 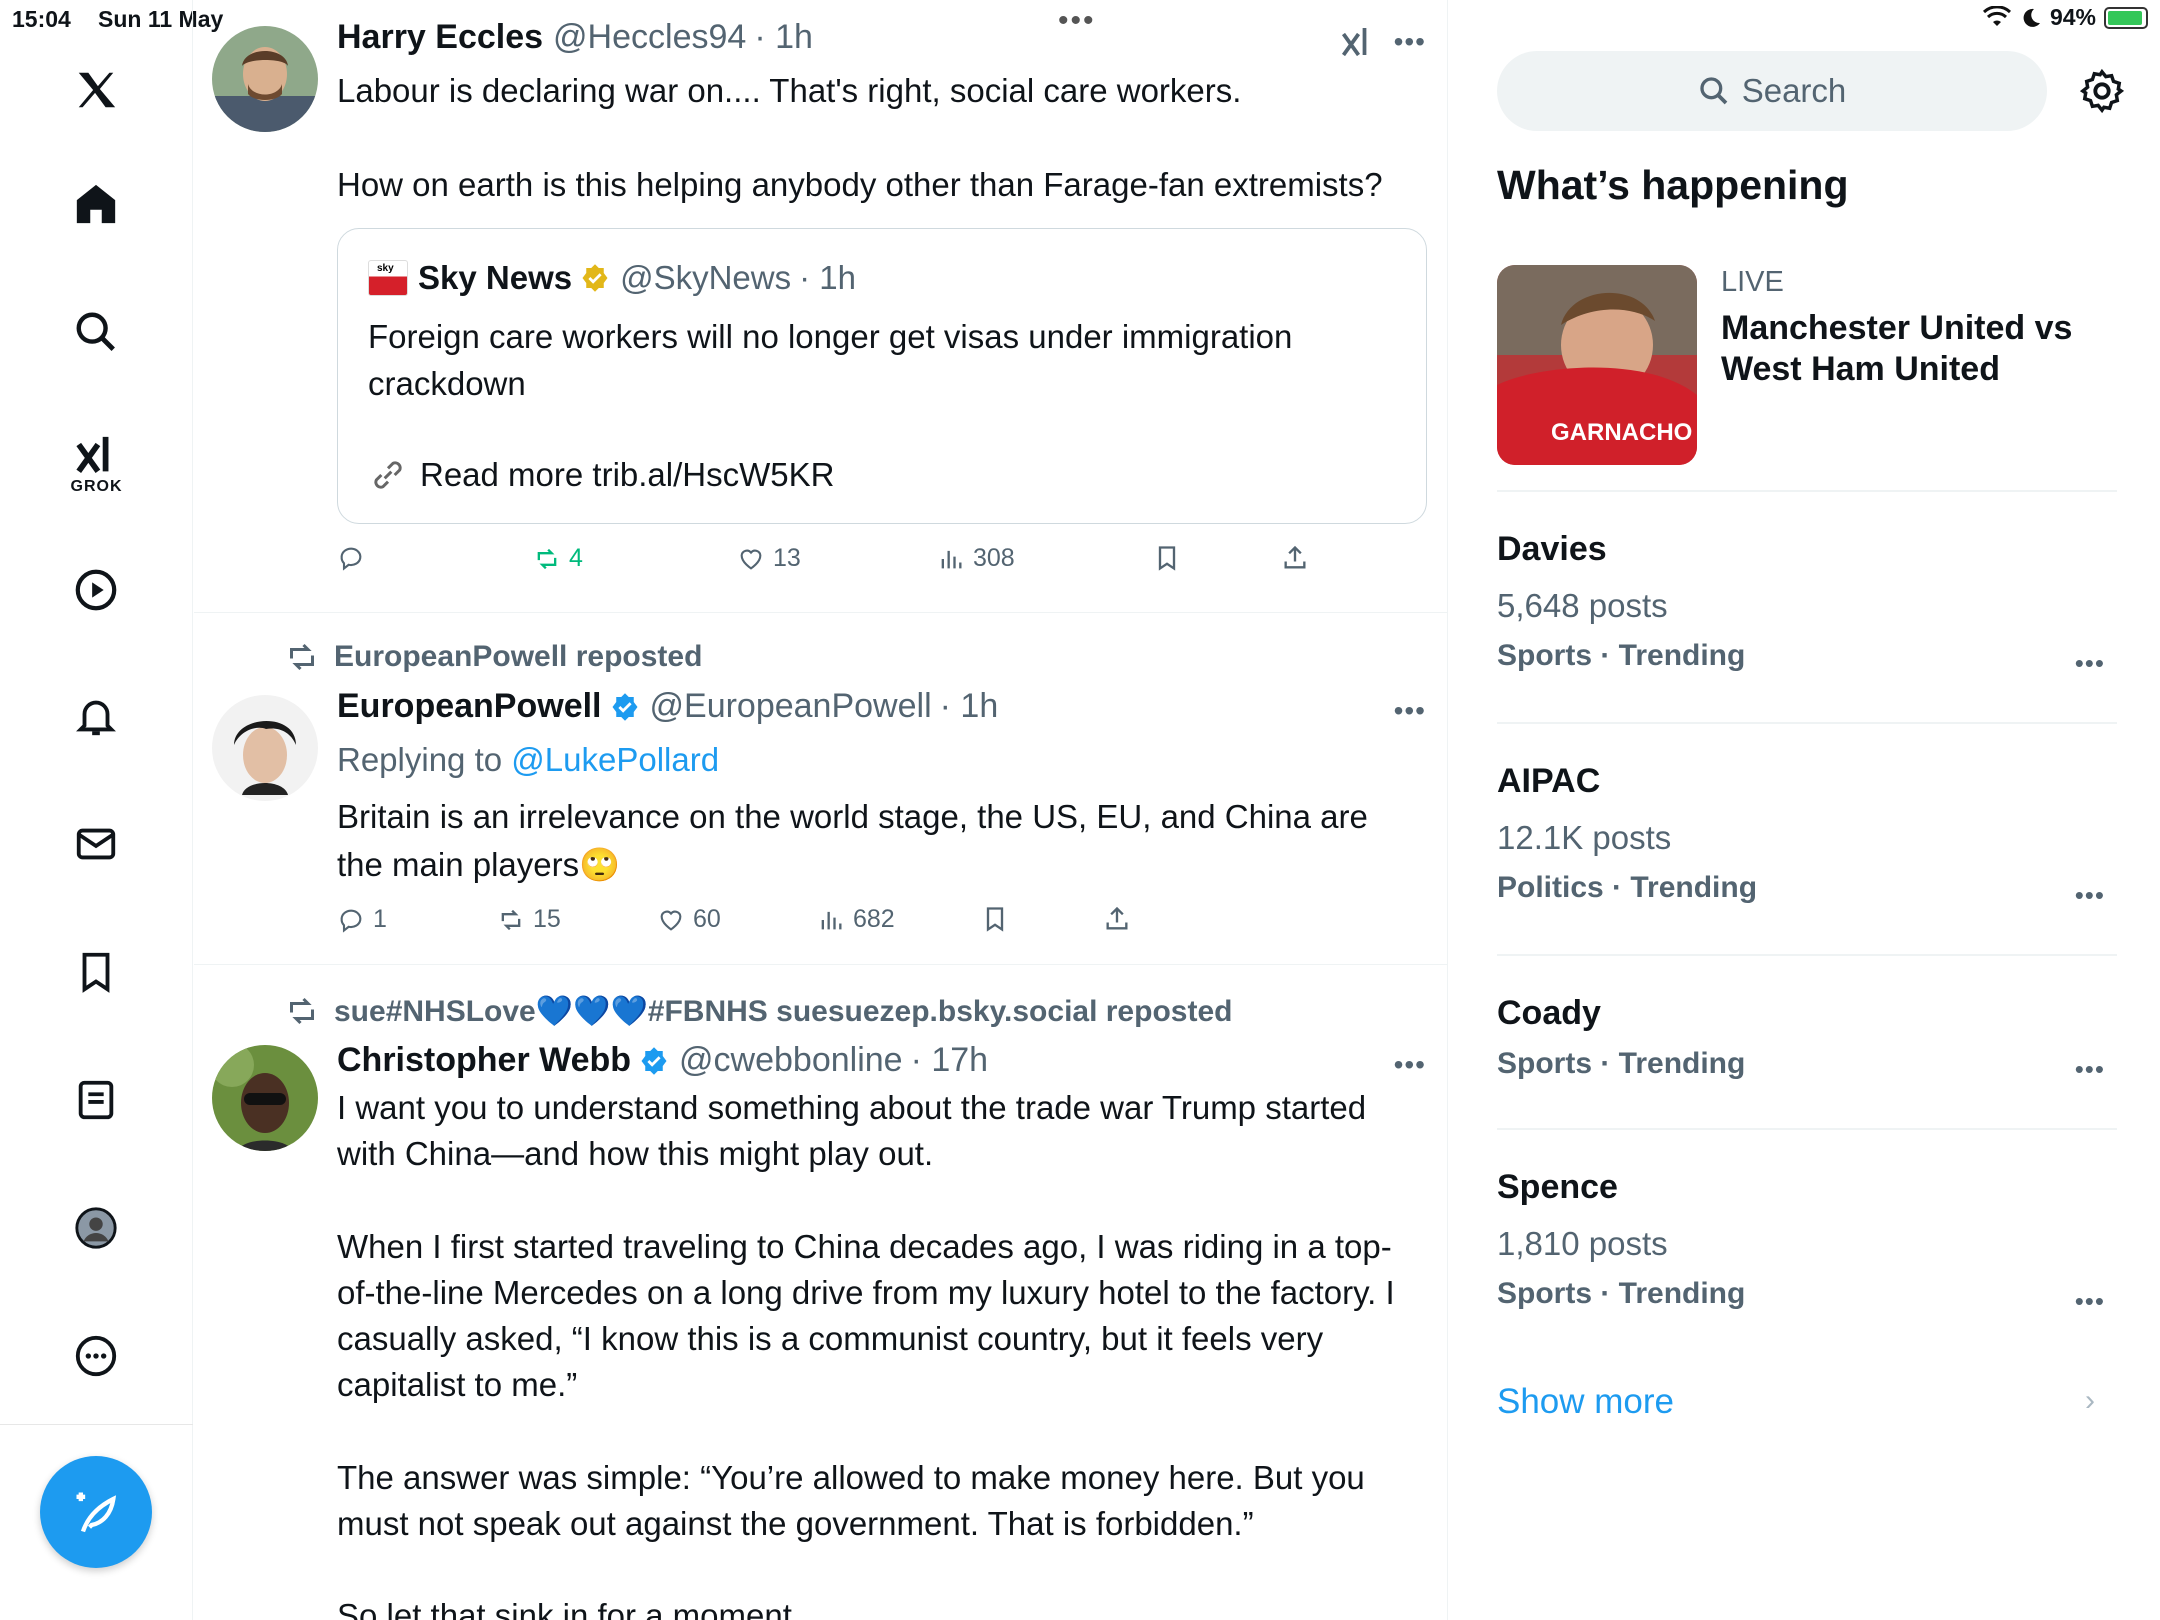 I want to click on author-handle: @EuropeanPowell, so click(x=791, y=706).